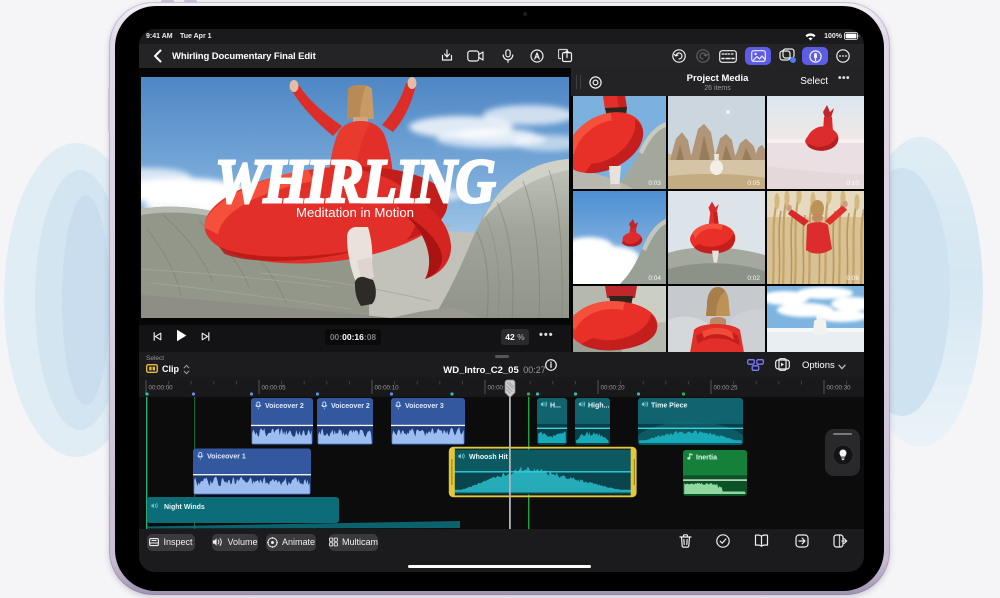  Describe the element at coordinates (753, 183) in the screenshot. I see `svg-text: 0:05` at that location.